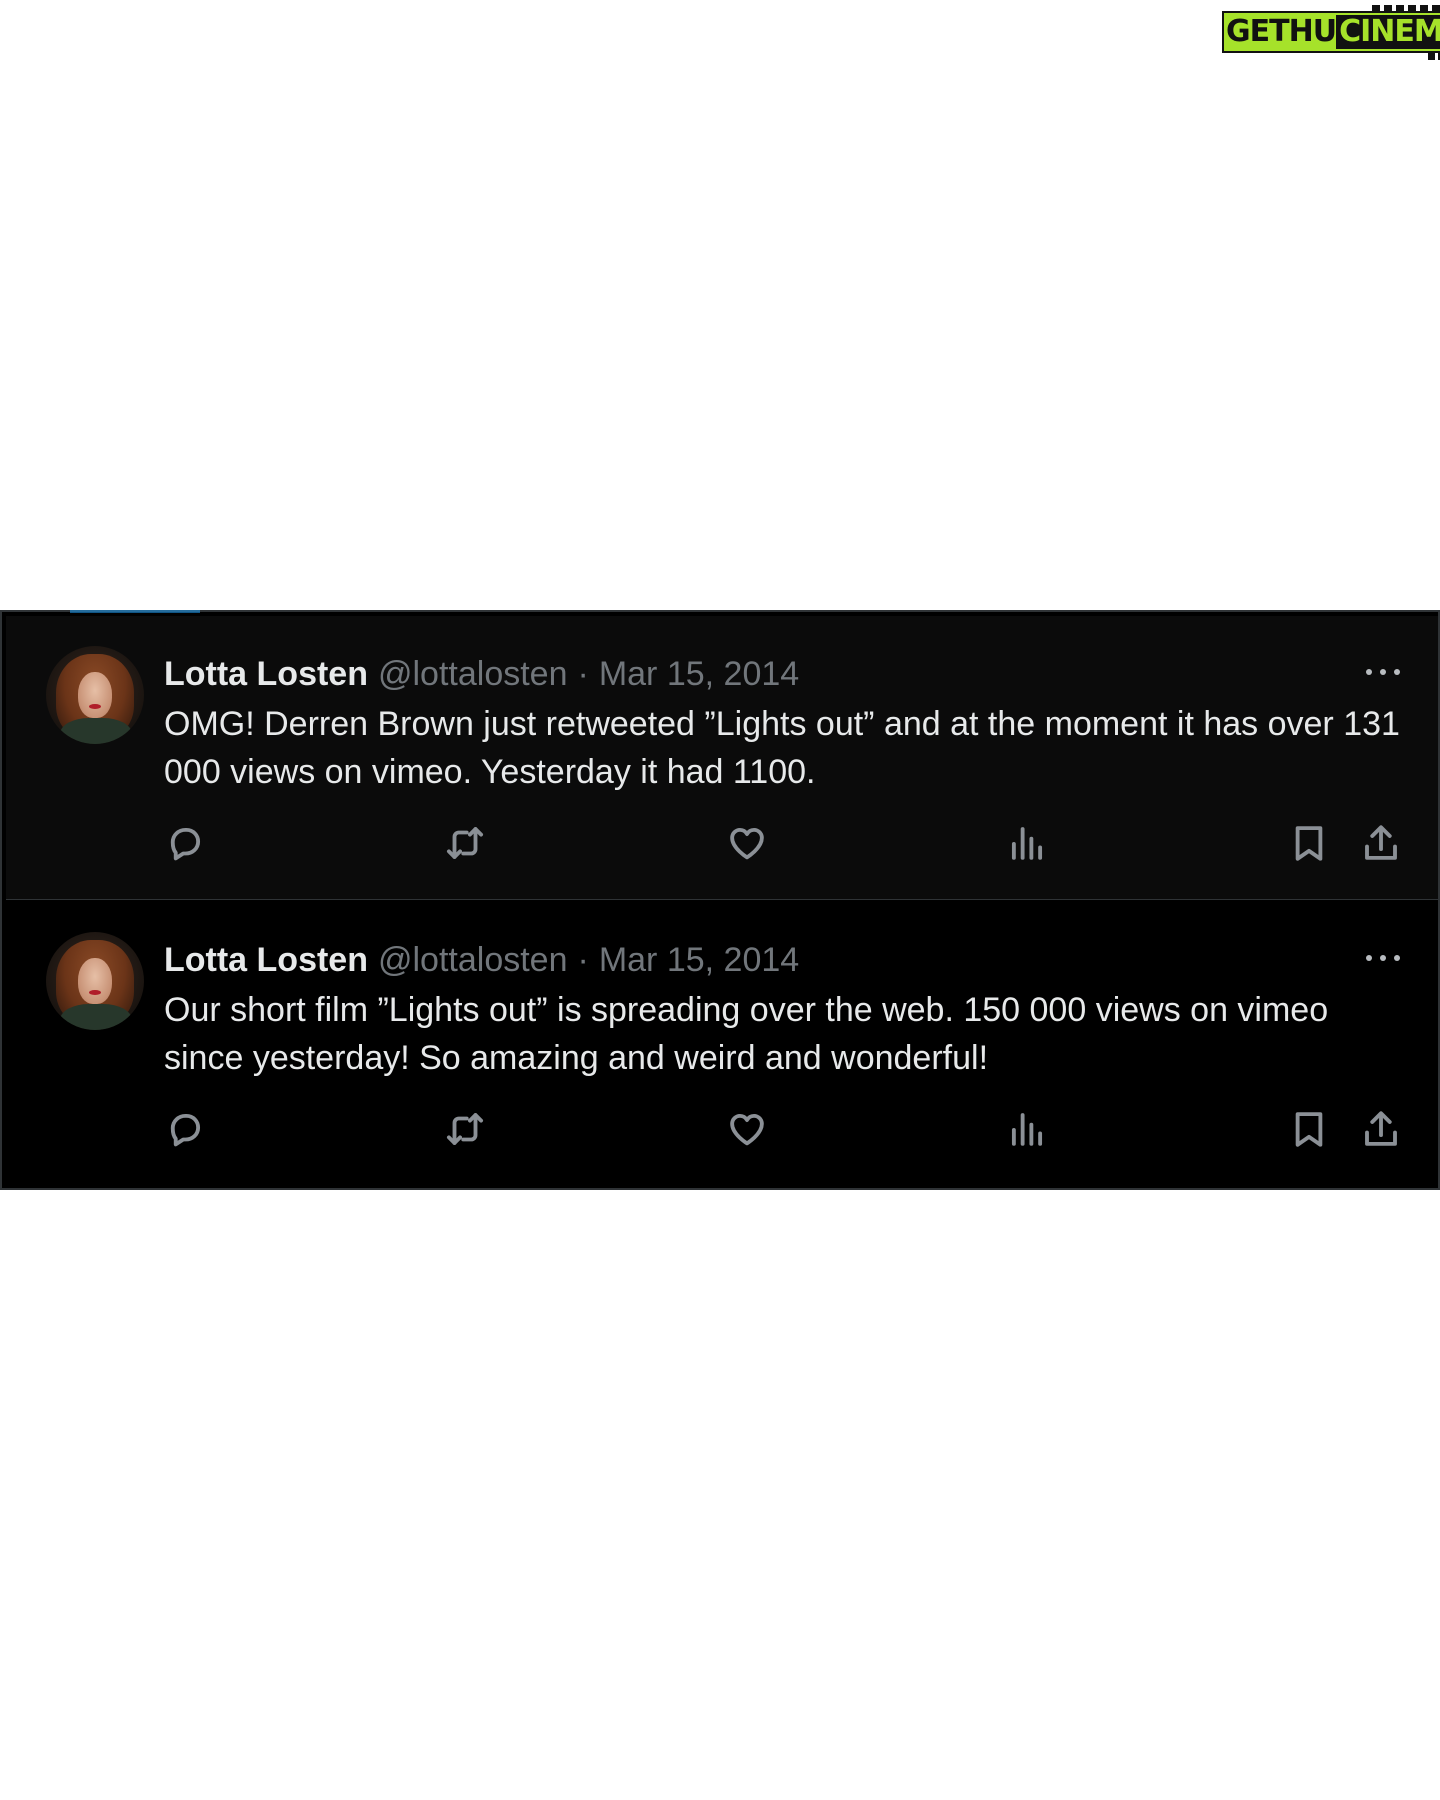 The image size is (1440, 1800). What do you see at coordinates (1388, 32) in the screenshot?
I see `watermark-text-b: CINEMA` at bounding box center [1388, 32].